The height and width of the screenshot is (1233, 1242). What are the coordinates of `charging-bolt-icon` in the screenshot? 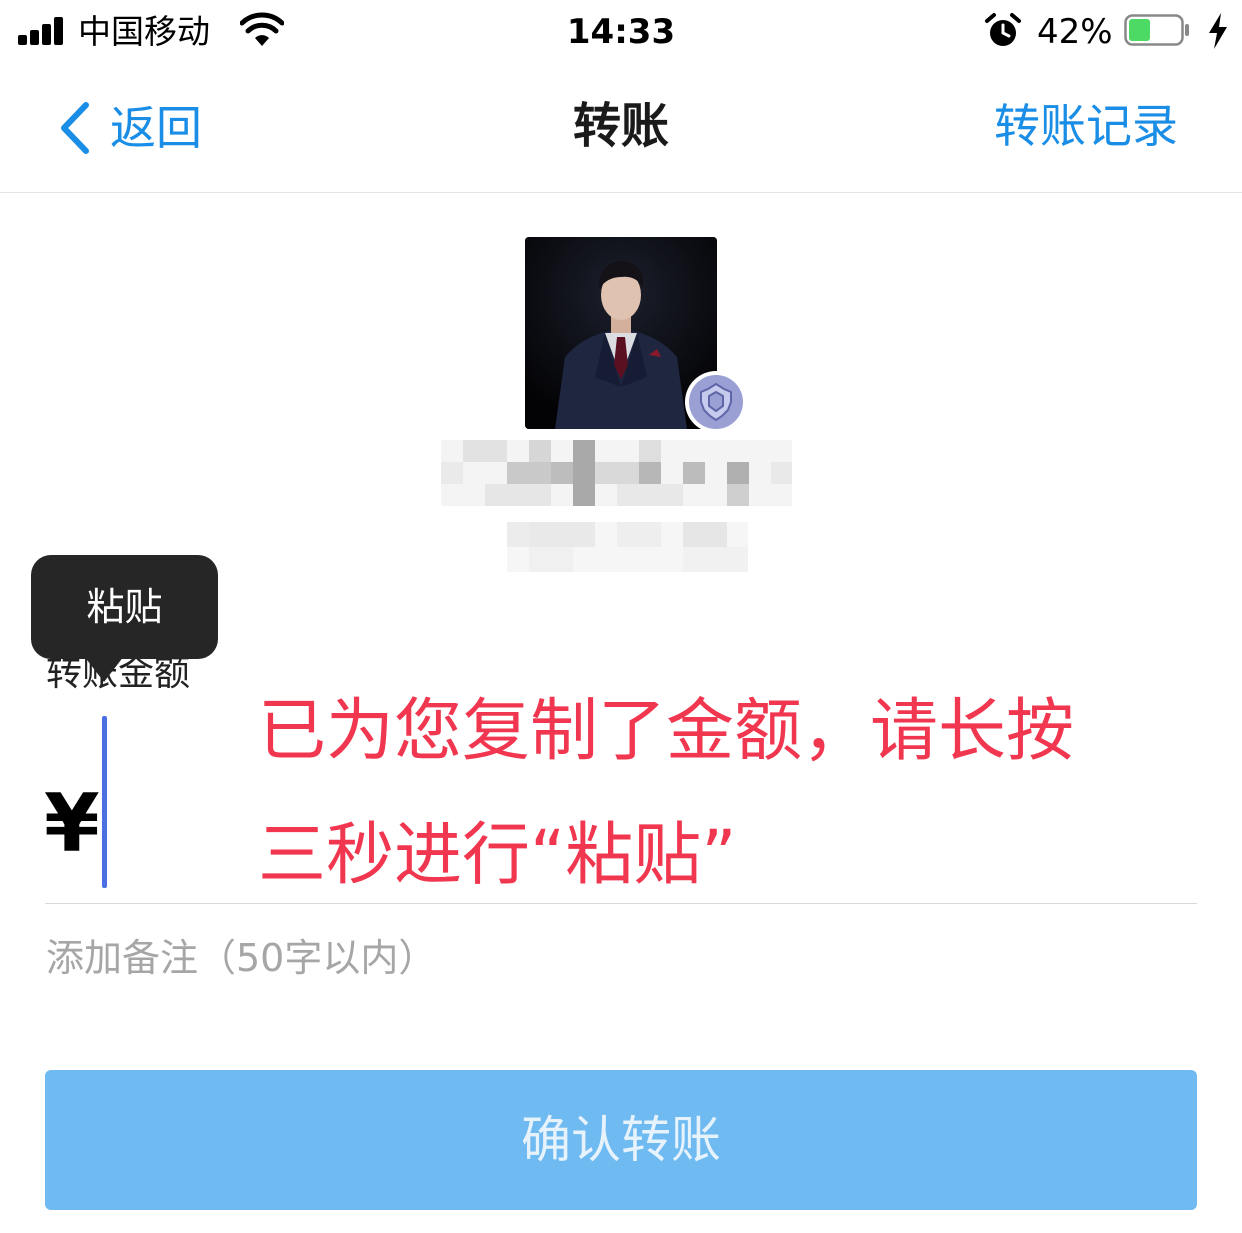 It's located at (1218, 31).